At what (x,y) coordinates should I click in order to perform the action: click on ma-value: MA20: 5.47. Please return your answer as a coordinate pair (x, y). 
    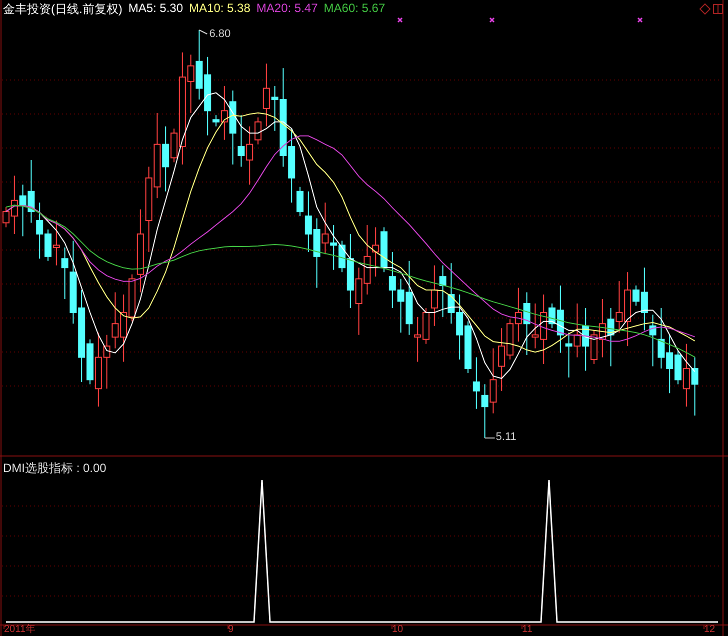
    Looking at the image, I should click on (287, 9).